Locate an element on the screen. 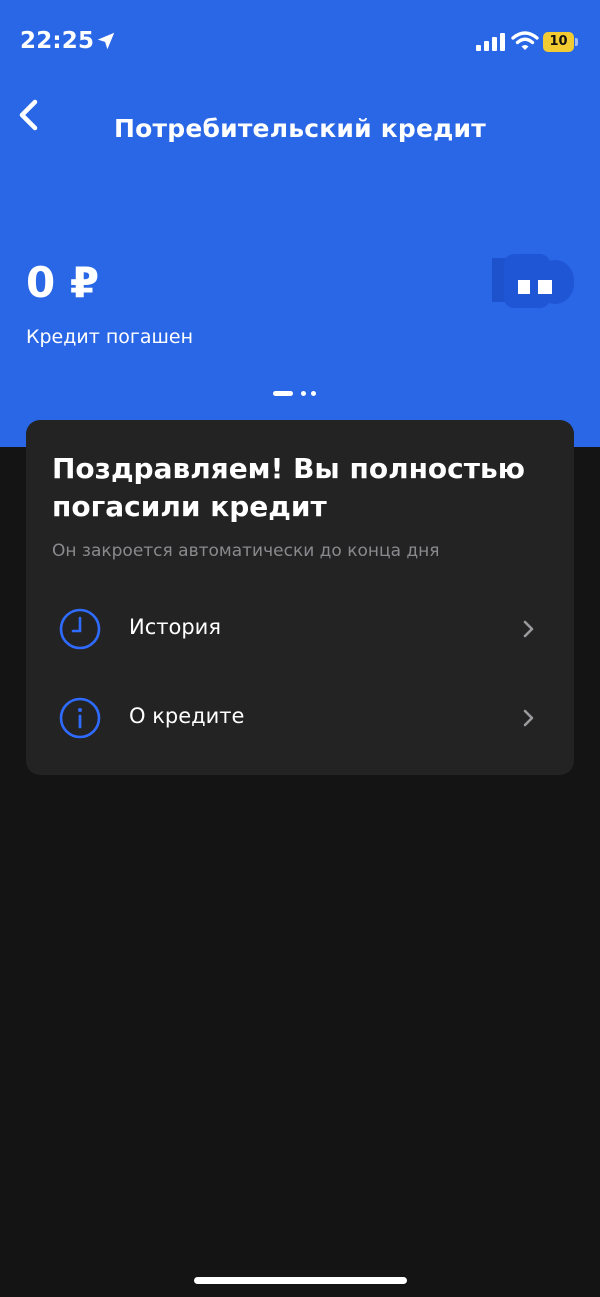 The width and height of the screenshot is (600, 1297). status-bar: 22:25 10 is located at coordinates (300, 44).